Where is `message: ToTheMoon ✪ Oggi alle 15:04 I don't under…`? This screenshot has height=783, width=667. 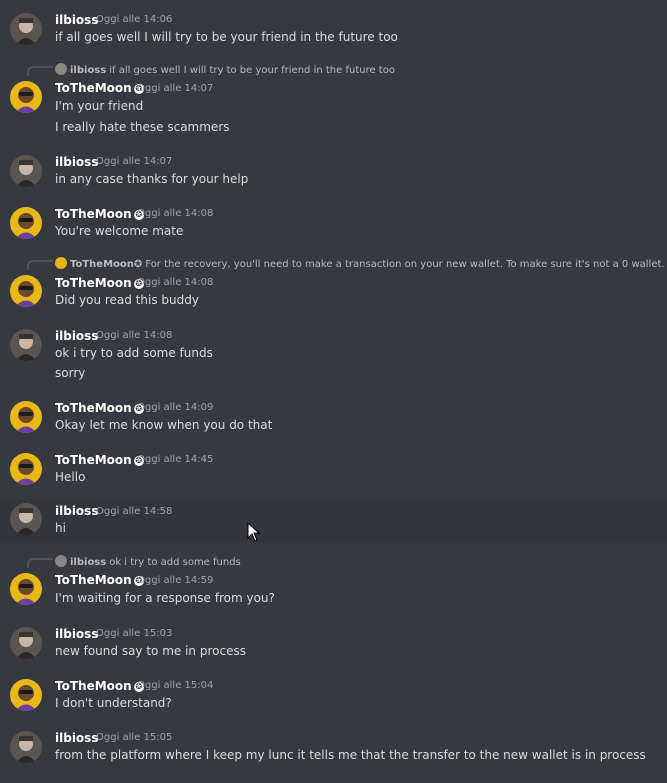
message: ToTheMoon ✪ Oggi alle 15:04 I don't under… is located at coordinates (333, 696).